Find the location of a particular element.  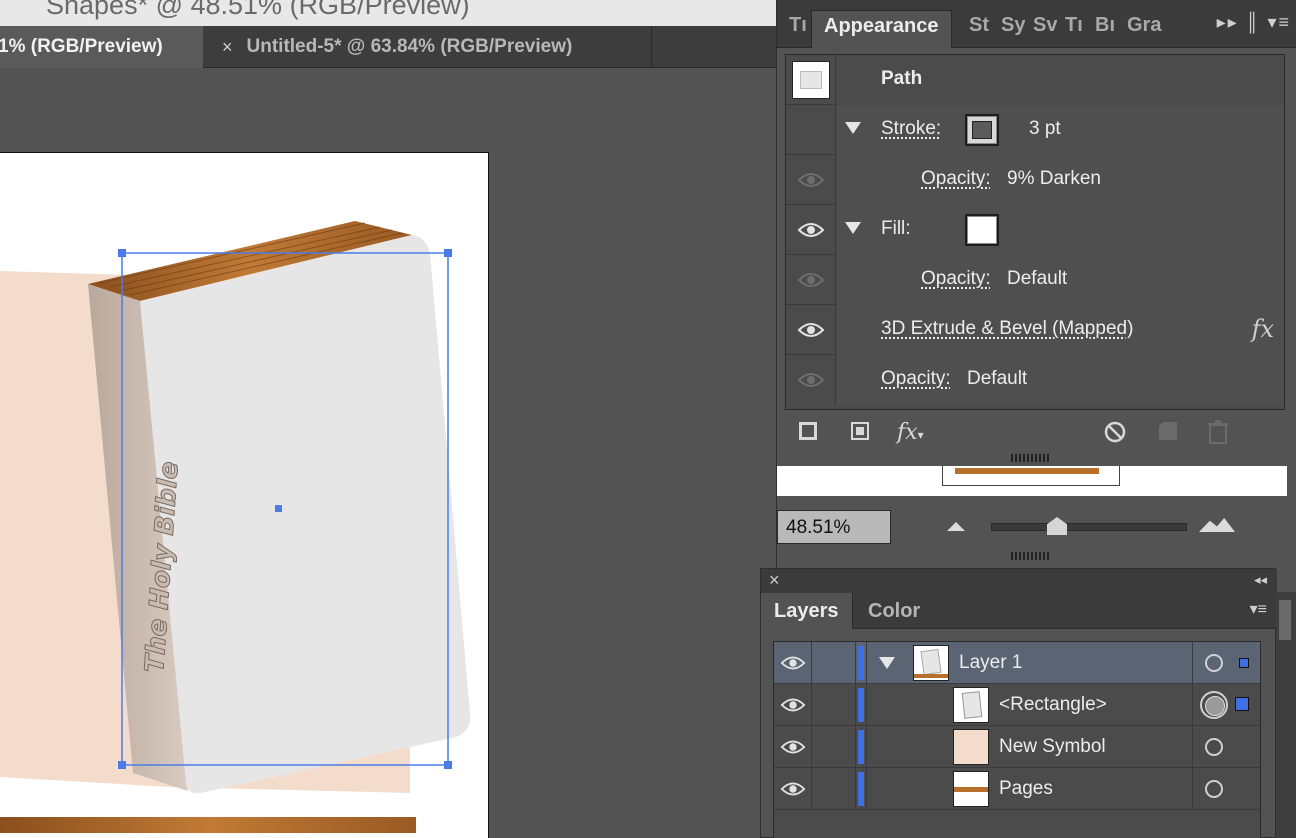

layer-name: New Symbol is located at coordinates (1052, 747).